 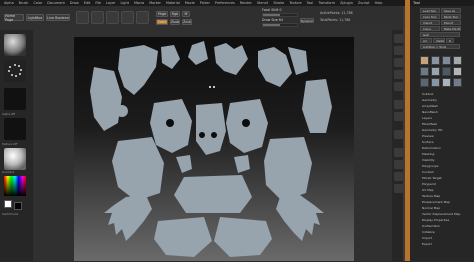 What do you see at coordinates (74, 3) in the screenshot?
I see `menu-item-draw: Draw` at bounding box center [74, 3].